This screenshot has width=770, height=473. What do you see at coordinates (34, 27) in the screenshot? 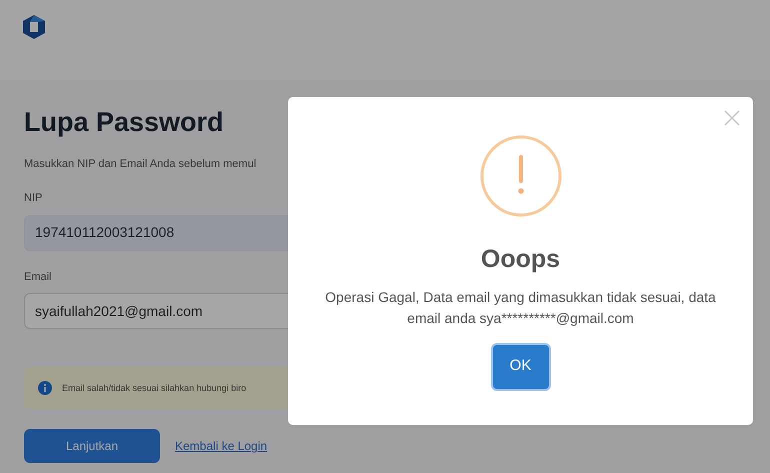
I see `logo-icon` at bounding box center [34, 27].